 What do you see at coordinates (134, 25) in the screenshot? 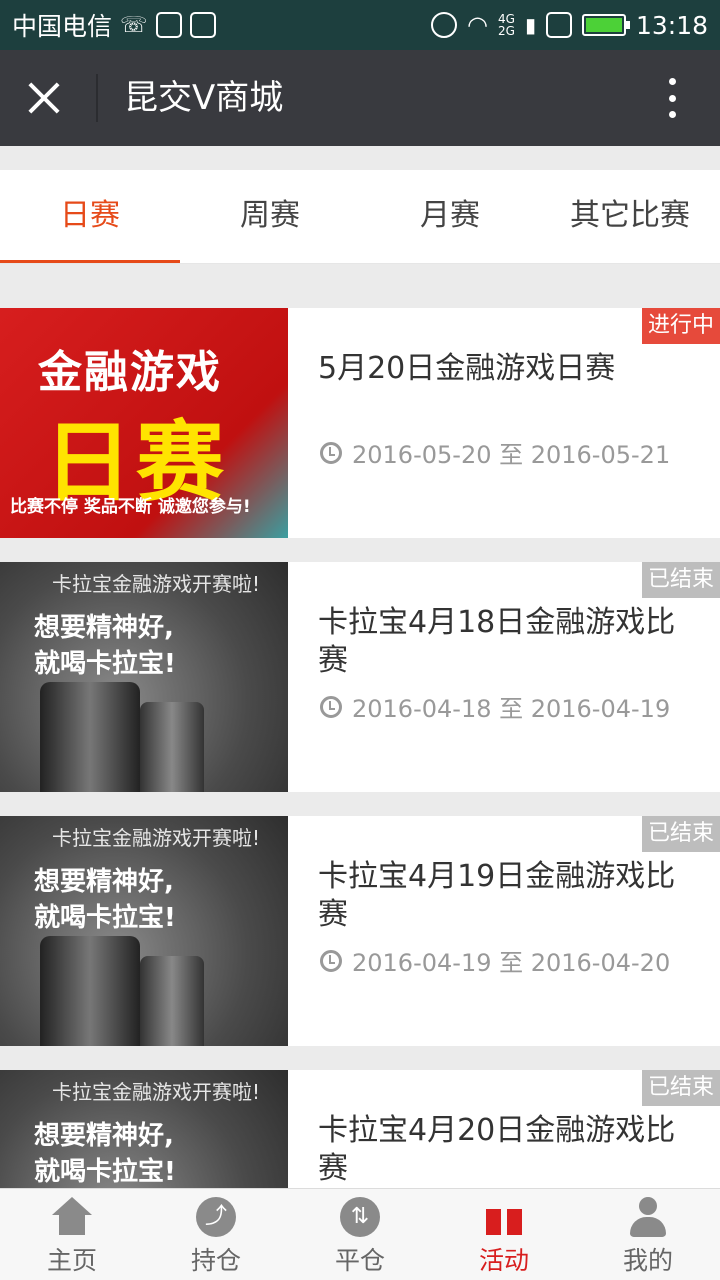
I see `missed-call-icon: ☏` at bounding box center [134, 25].